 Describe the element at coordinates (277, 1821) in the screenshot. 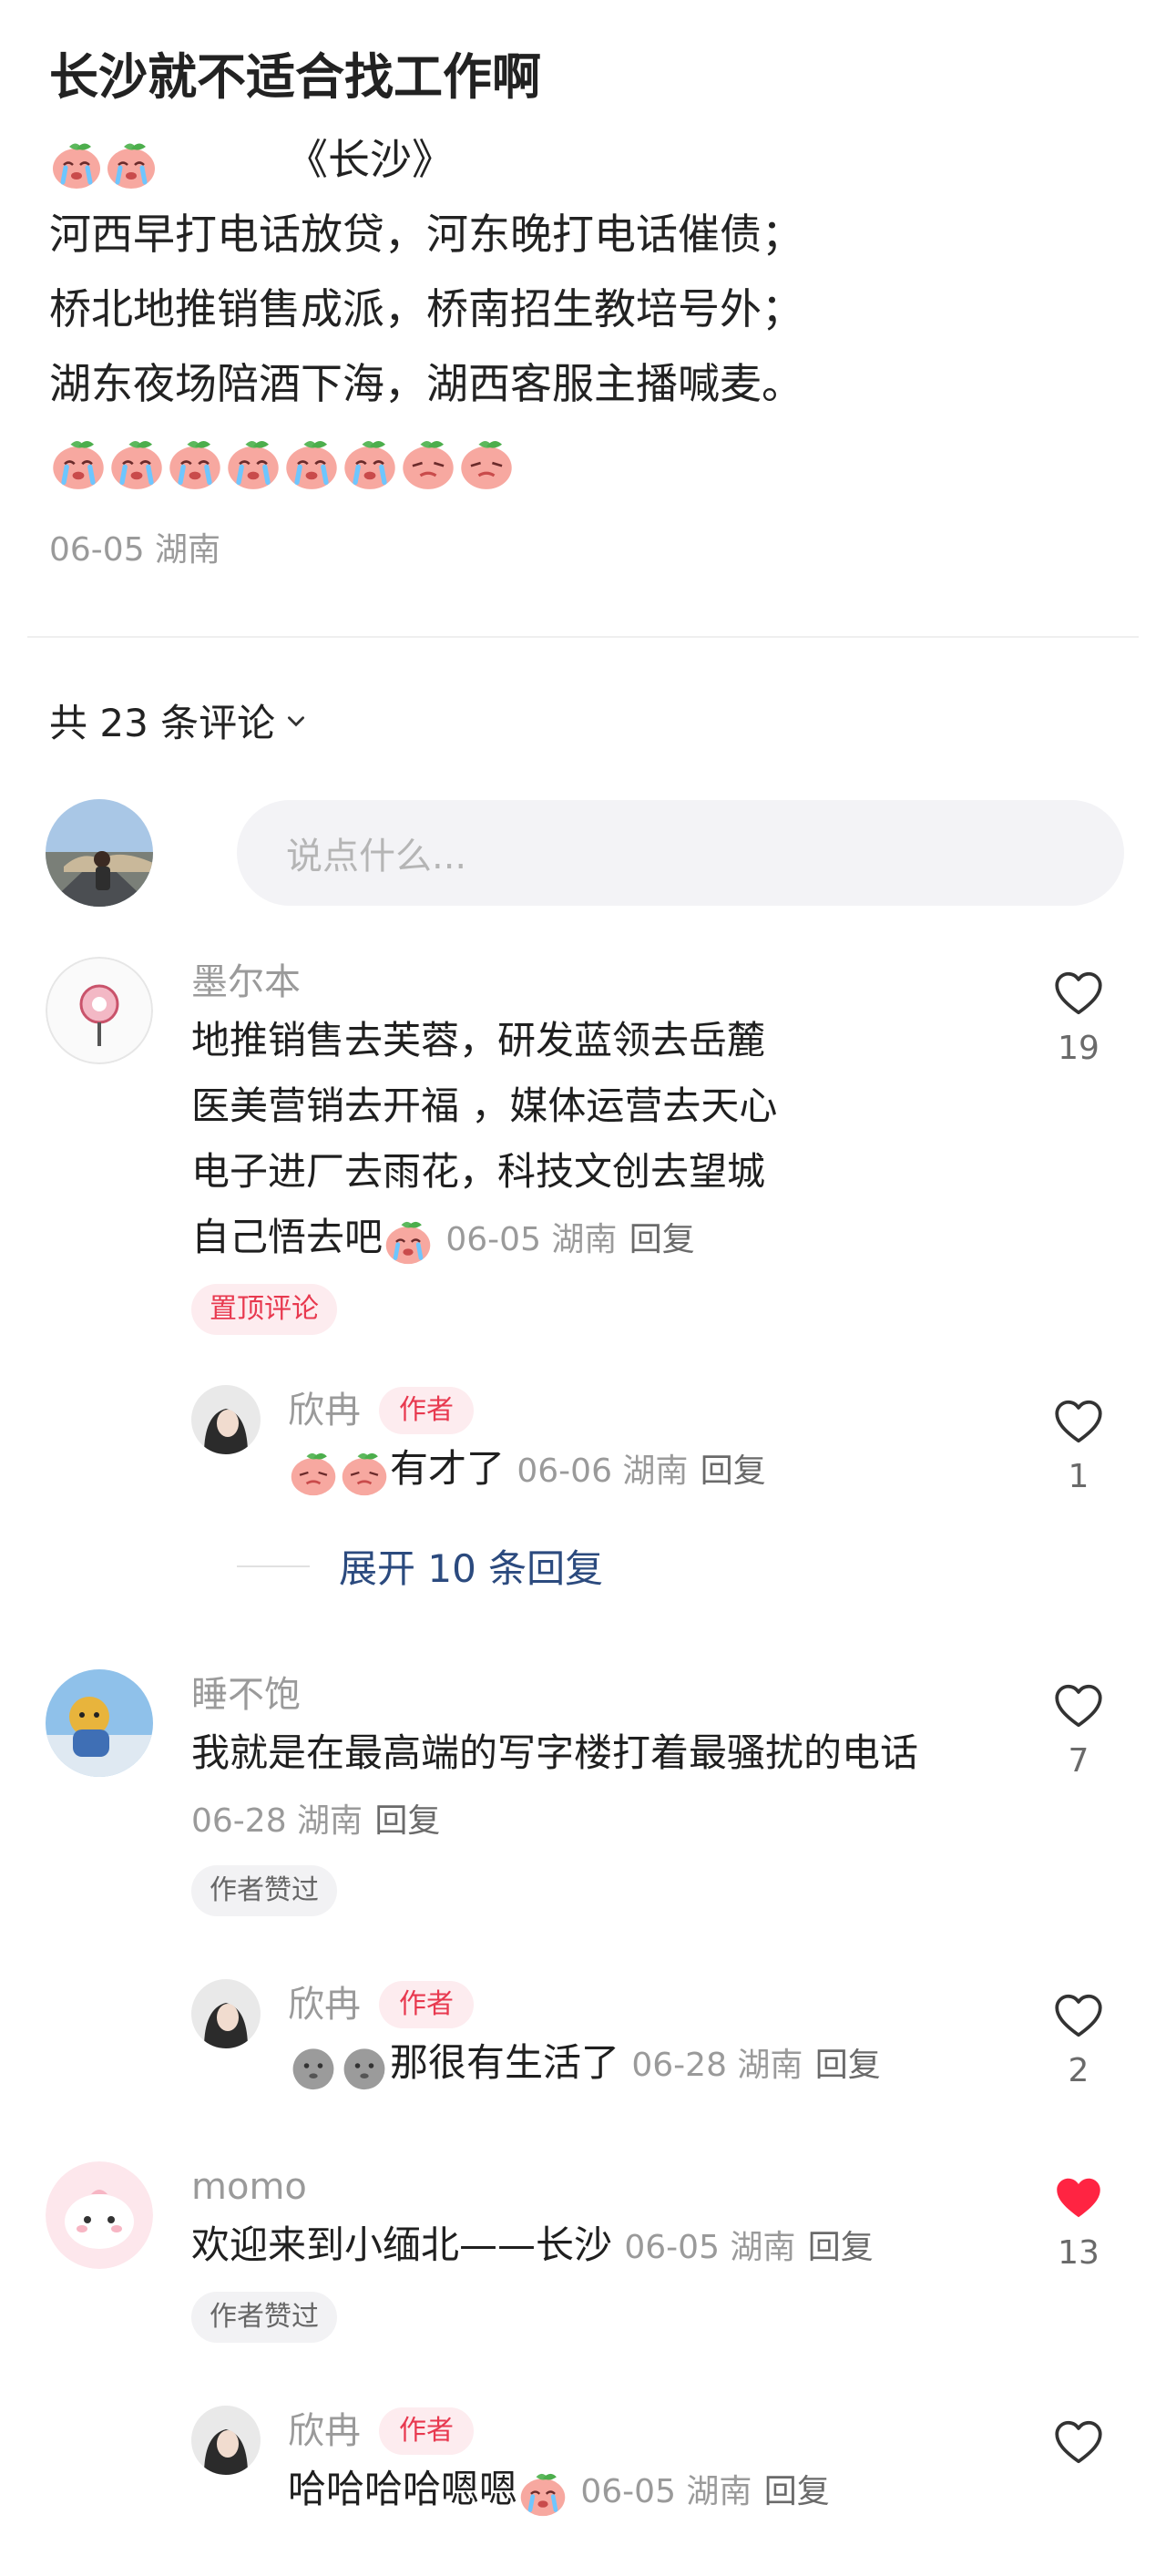

I see `comment-date-location: 06-28 湖南` at that location.